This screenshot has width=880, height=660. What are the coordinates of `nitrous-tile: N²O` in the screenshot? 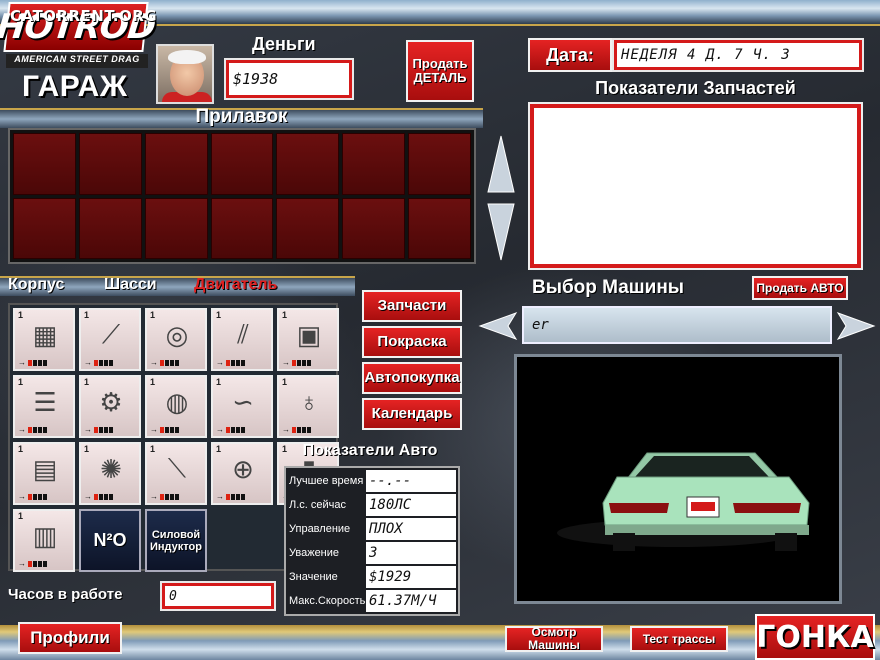 It's located at (110, 540).